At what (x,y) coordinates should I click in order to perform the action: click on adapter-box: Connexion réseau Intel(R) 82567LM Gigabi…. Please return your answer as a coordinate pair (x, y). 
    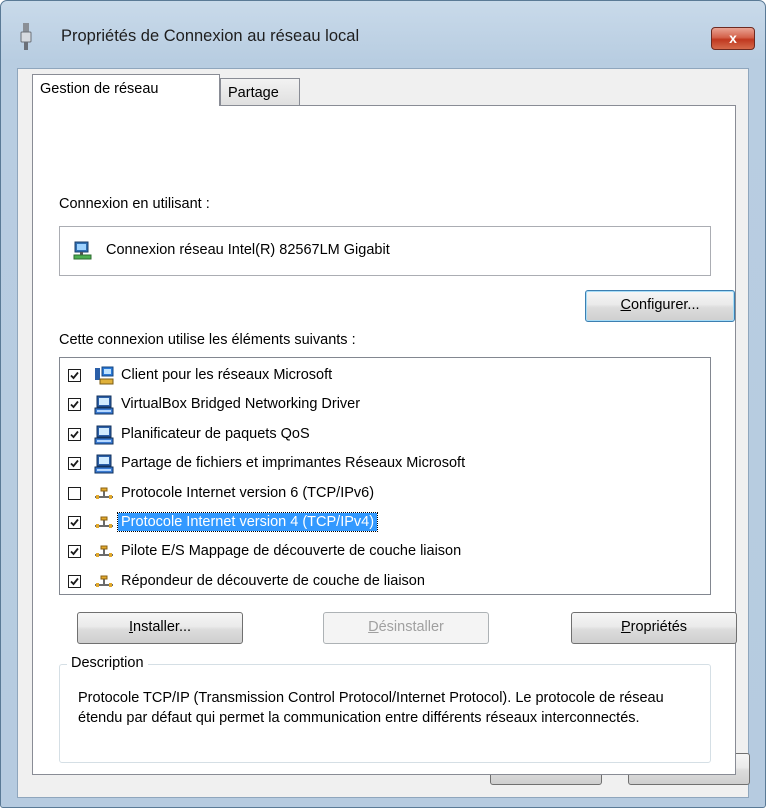
    Looking at the image, I should click on (385, 251).